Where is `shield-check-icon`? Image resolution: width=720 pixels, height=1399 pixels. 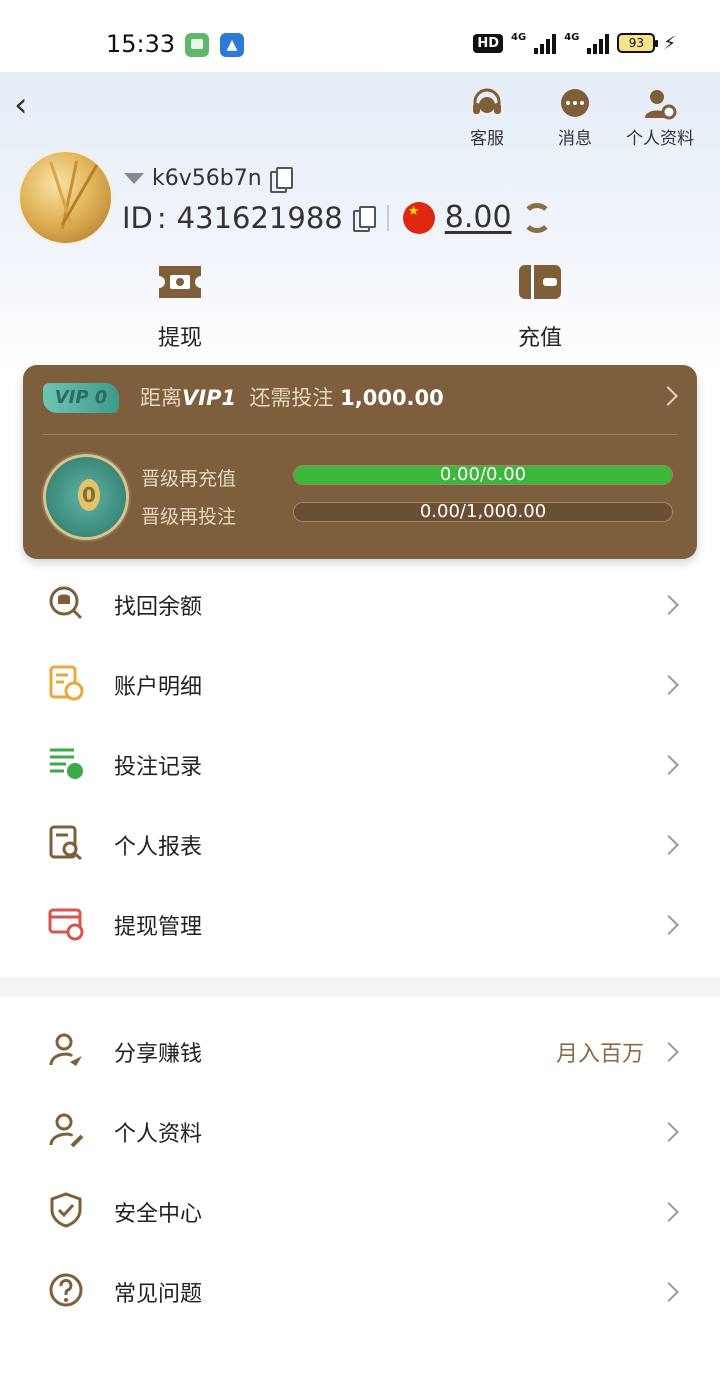
shield-check-icon is located at coordinates (66, 1210).